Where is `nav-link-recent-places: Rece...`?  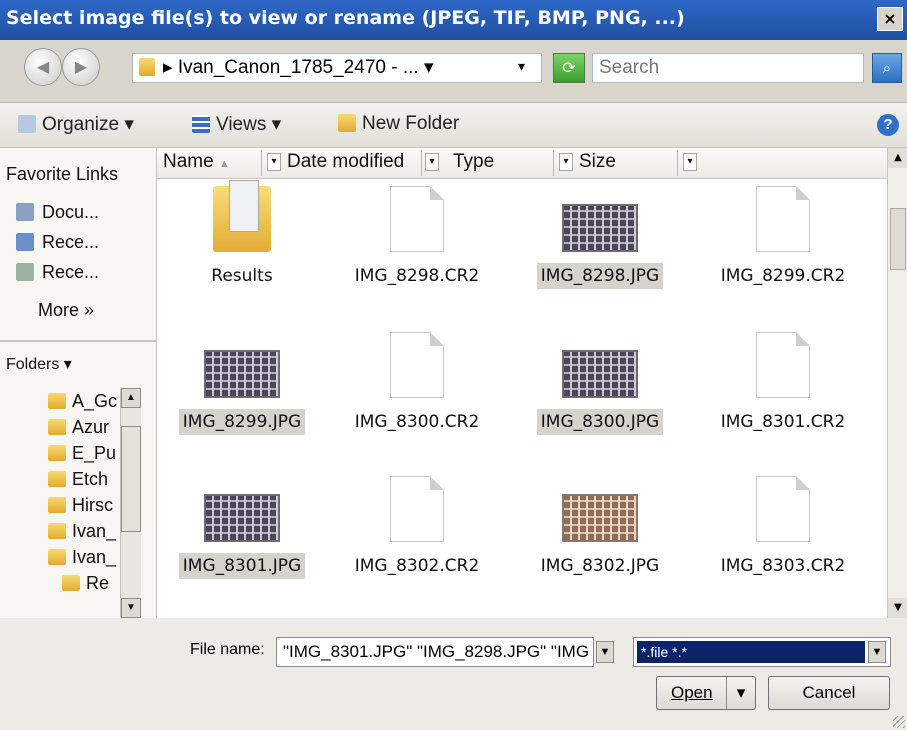
nav-link-recent-places: Rece... is located at coordinates (57, 242).